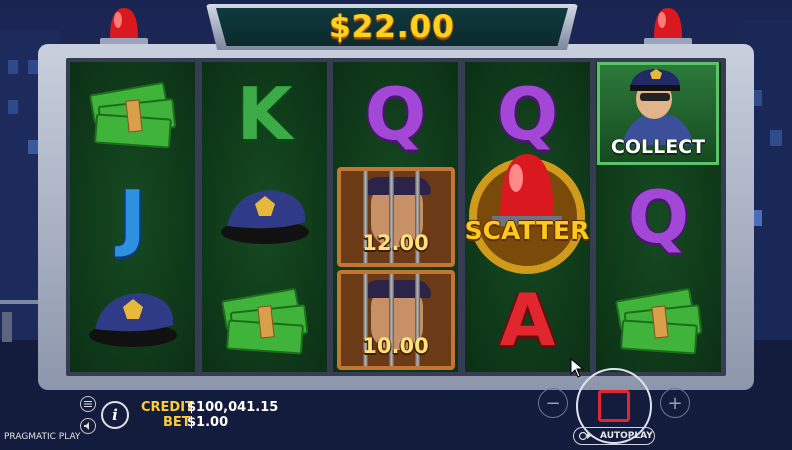 The width and height of the screenshot is (792, 450). I want to click on brand-label: PRAGMATIC PLAY, so click(42, 437).